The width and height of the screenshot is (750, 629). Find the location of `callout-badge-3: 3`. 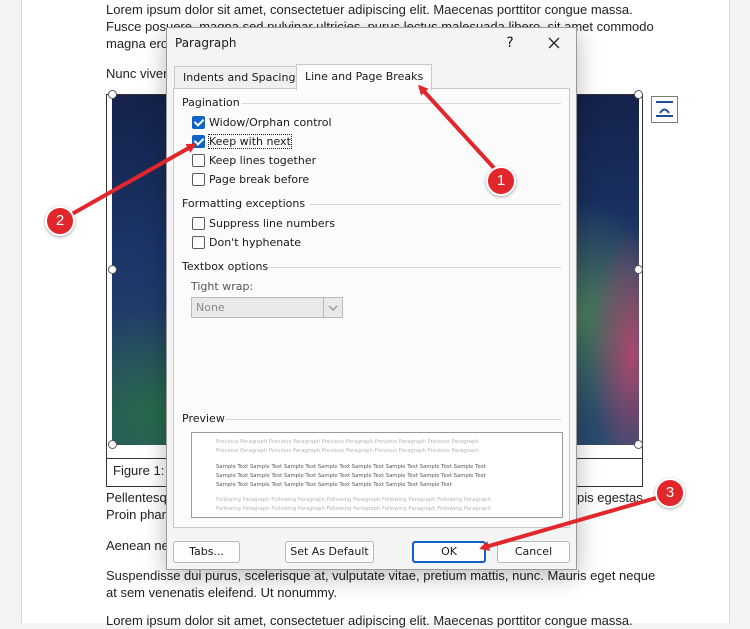

callout-badge-3: 3 is located at coordinates (670, 493).